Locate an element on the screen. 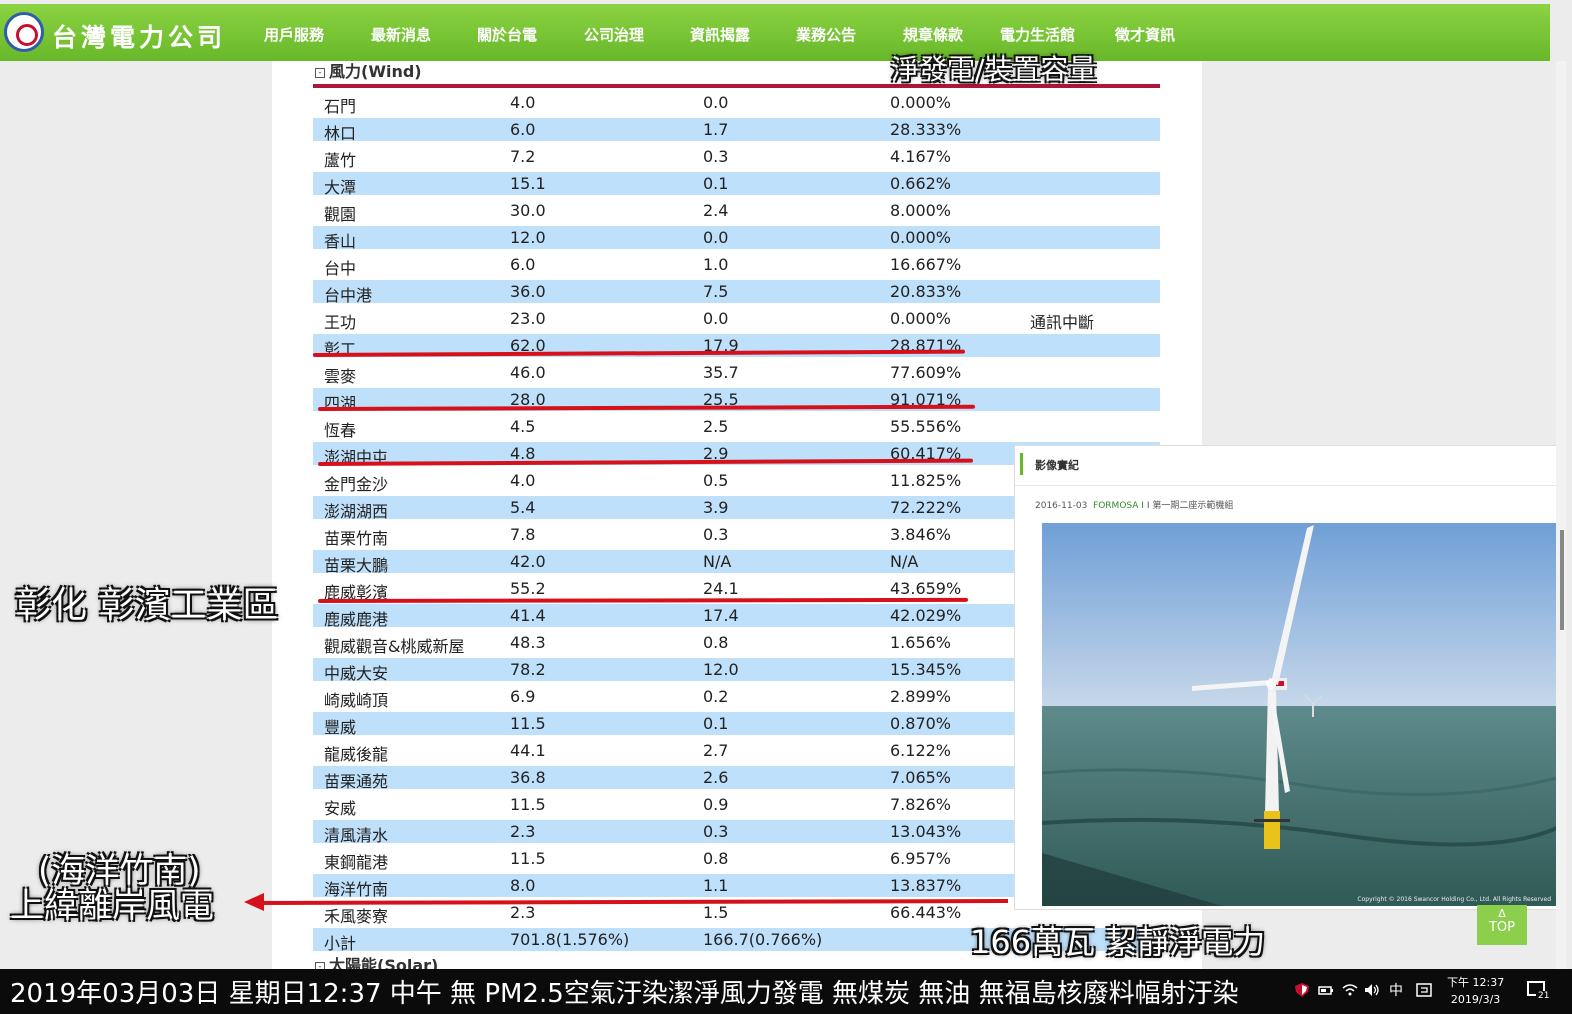  station-name: 恆春 is located at coordinates (340, 430).